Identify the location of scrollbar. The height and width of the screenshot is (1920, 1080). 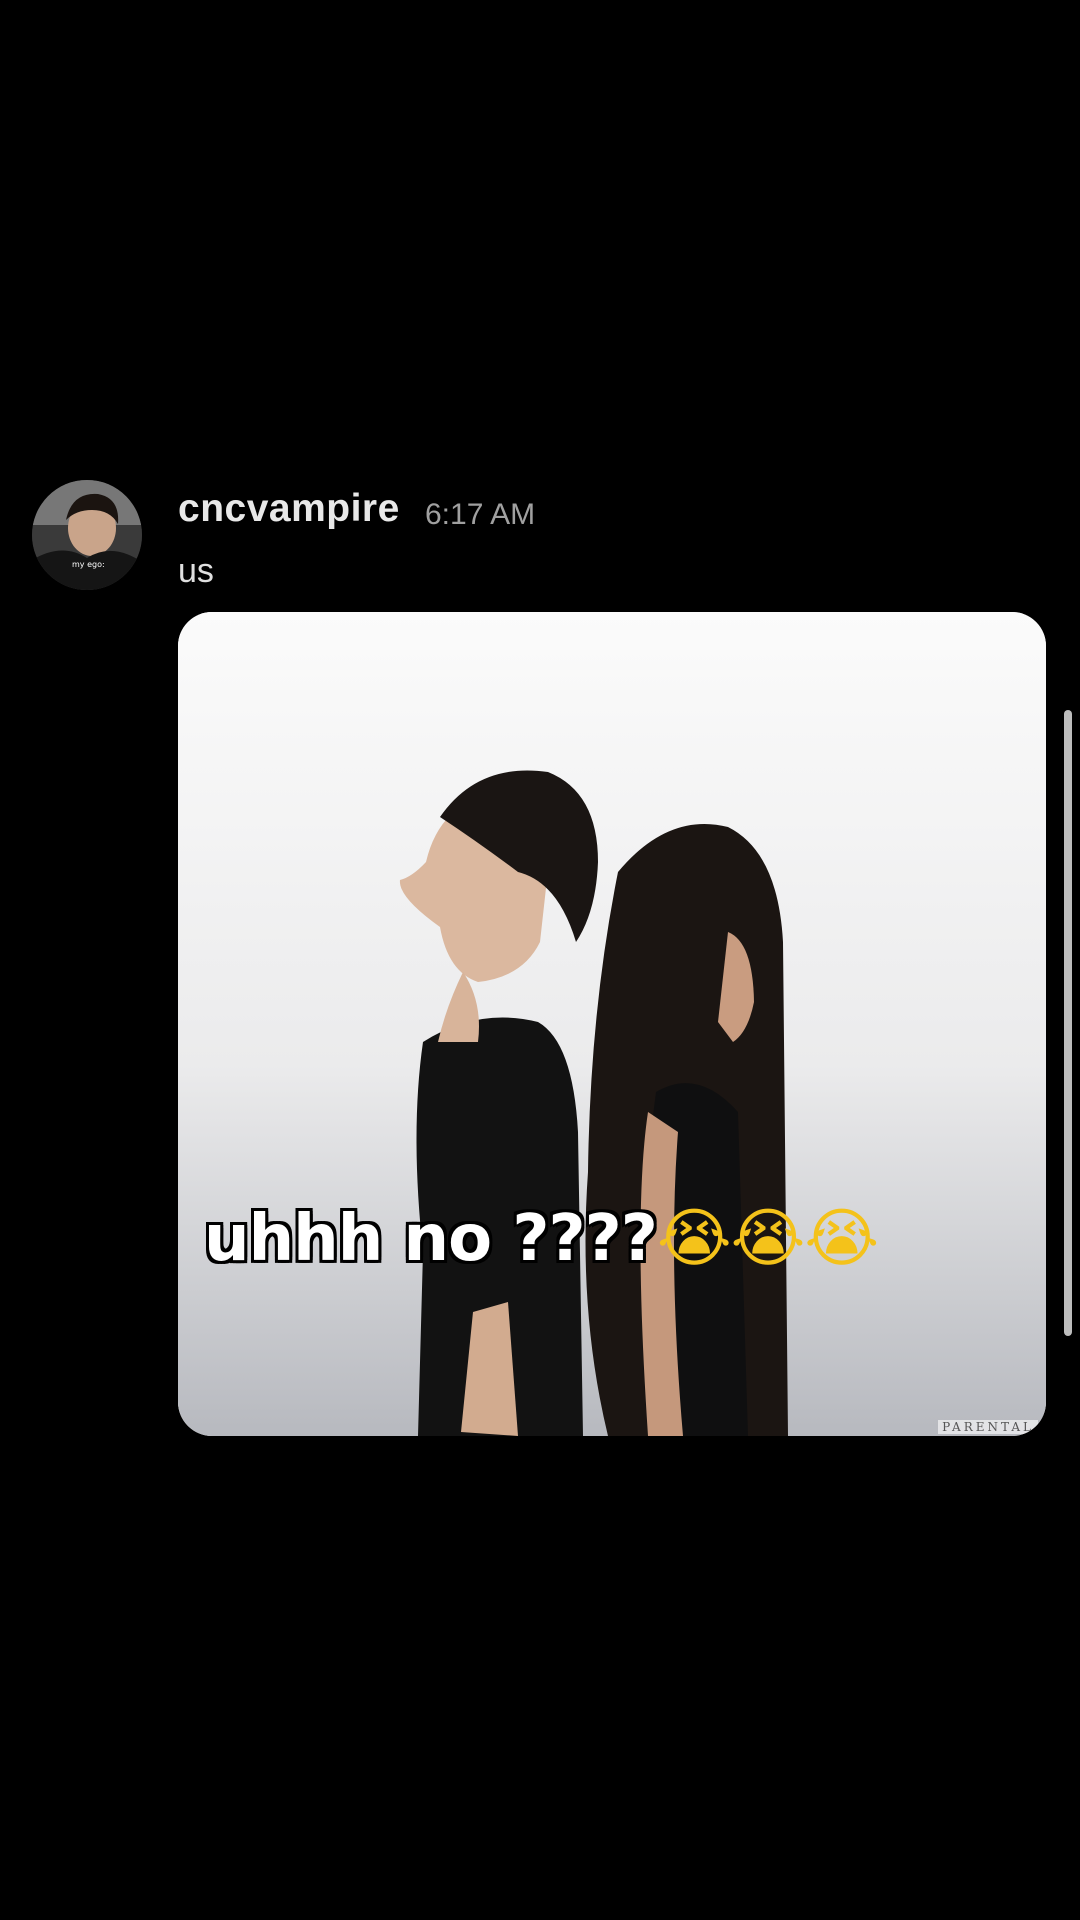
(1068, 1023).